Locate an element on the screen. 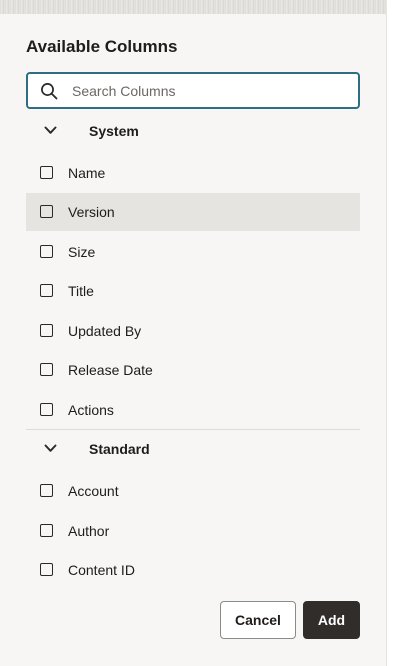 This screenshot has width=393, height=666. column-option-label: Author is located at coordinates (89, 531).